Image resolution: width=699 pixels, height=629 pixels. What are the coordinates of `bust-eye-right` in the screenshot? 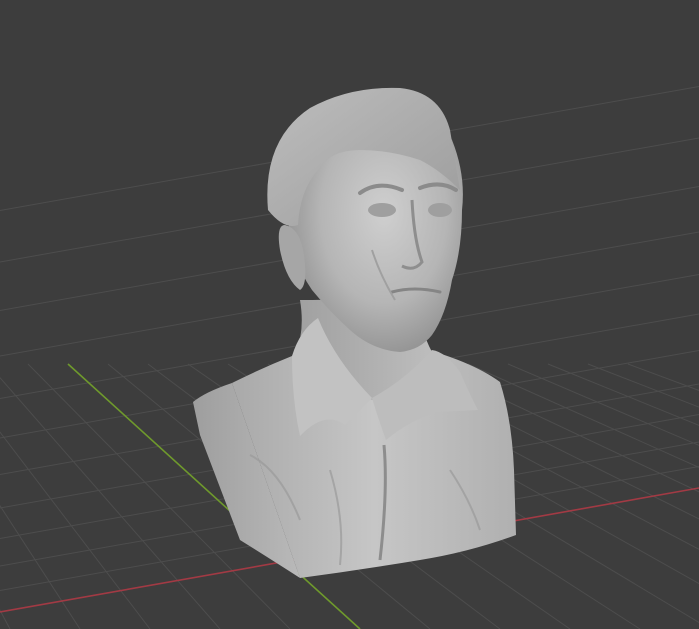 It's located at (440, 210).